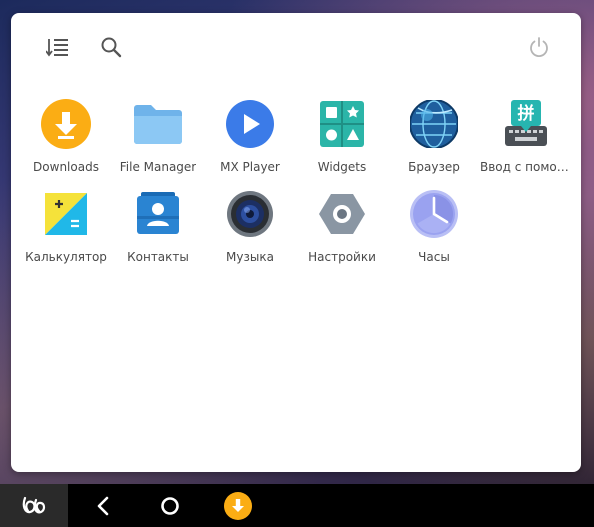  I want to click on app-clock: Часы, so click(434, 230).